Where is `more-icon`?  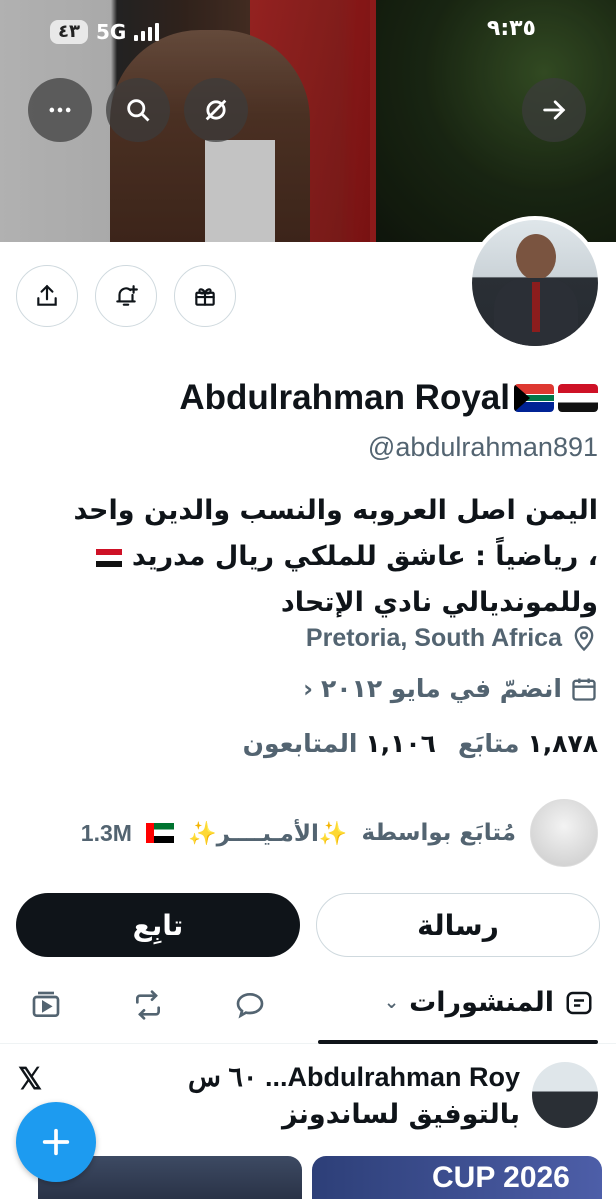 more-icon is located at coordinates (60, 110).